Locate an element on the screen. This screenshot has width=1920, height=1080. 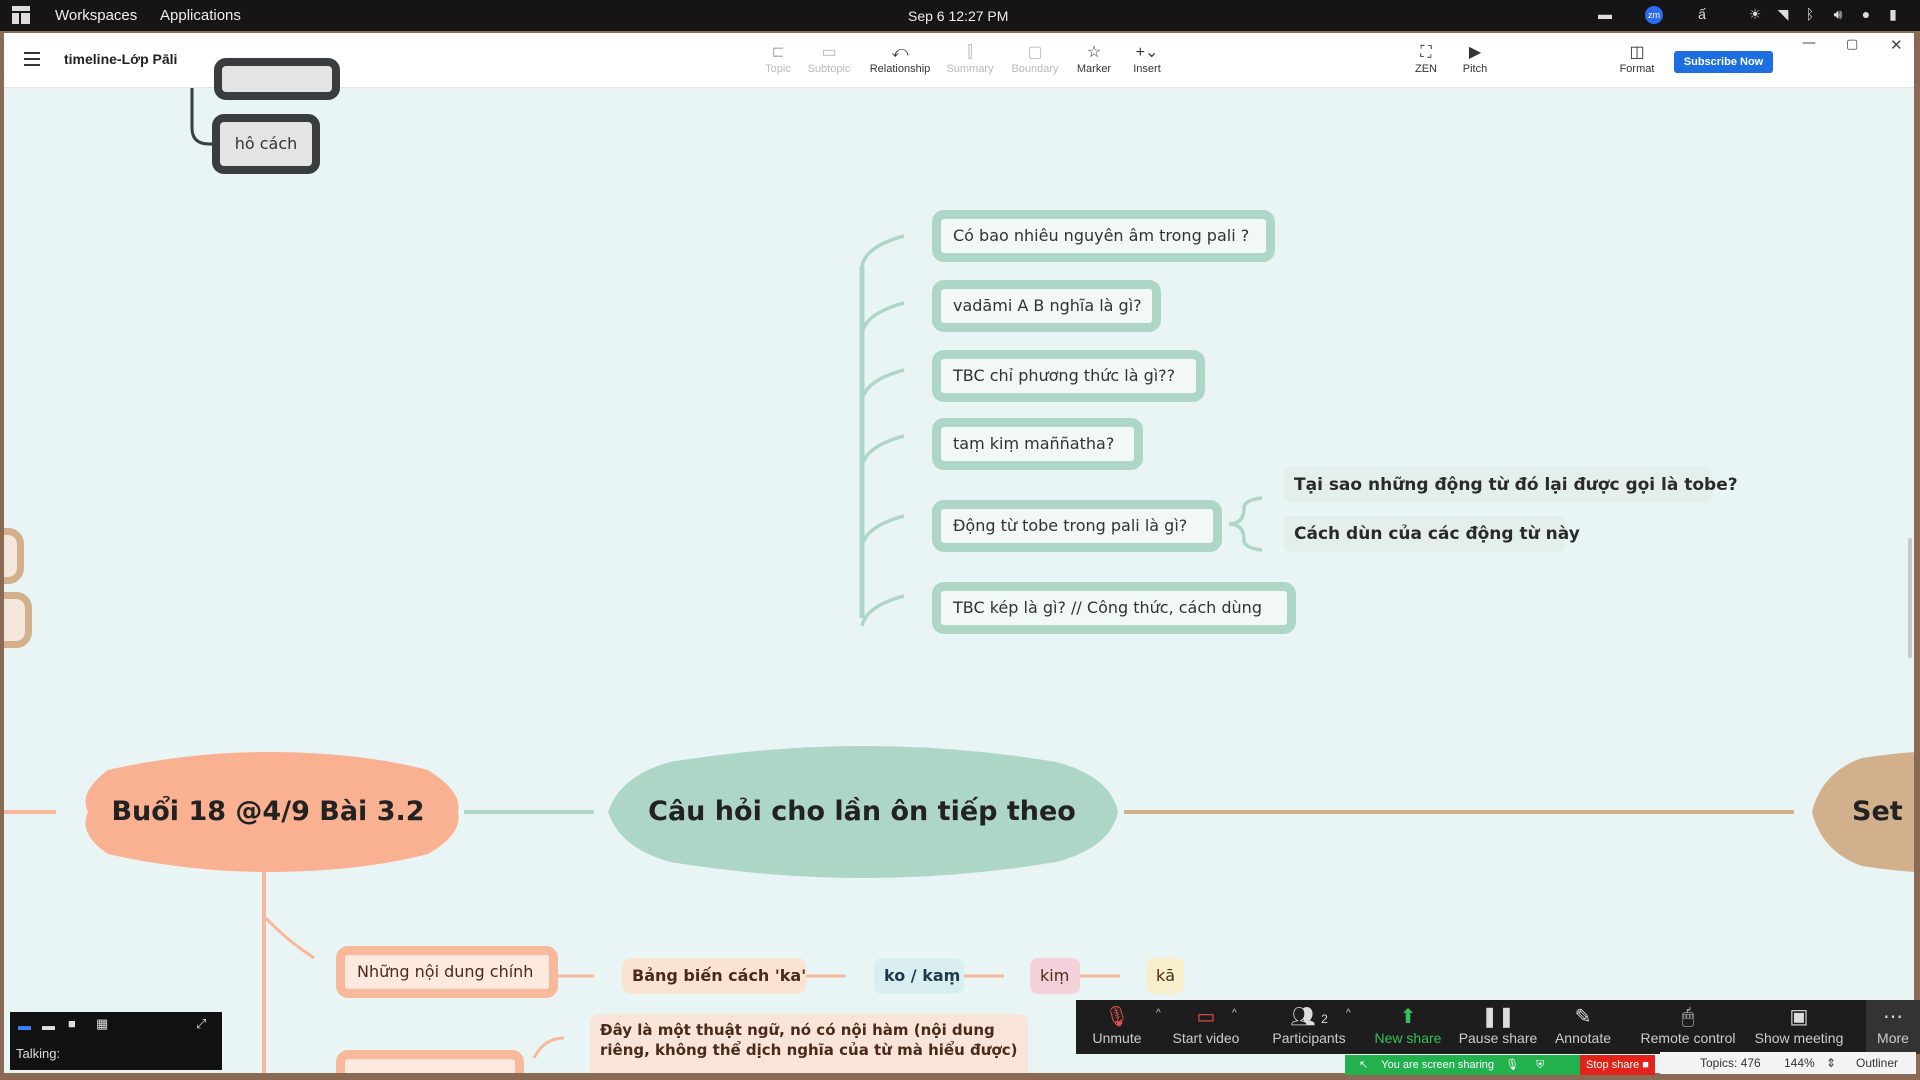
plus-icon: +⌄ is located at coordinates (1147, 52).